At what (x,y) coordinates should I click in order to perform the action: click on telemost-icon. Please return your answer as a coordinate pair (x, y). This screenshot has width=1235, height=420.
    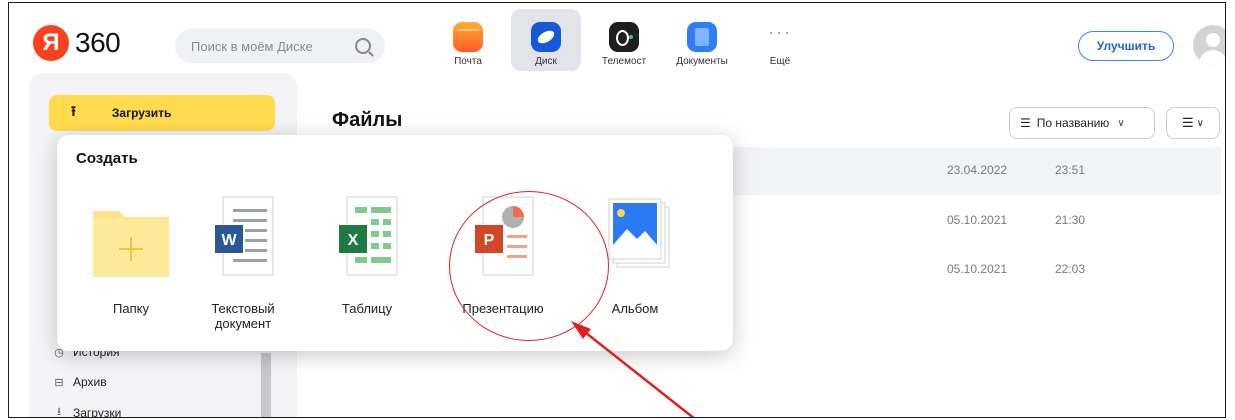
    Looking at the image, I should click on (624, 37).